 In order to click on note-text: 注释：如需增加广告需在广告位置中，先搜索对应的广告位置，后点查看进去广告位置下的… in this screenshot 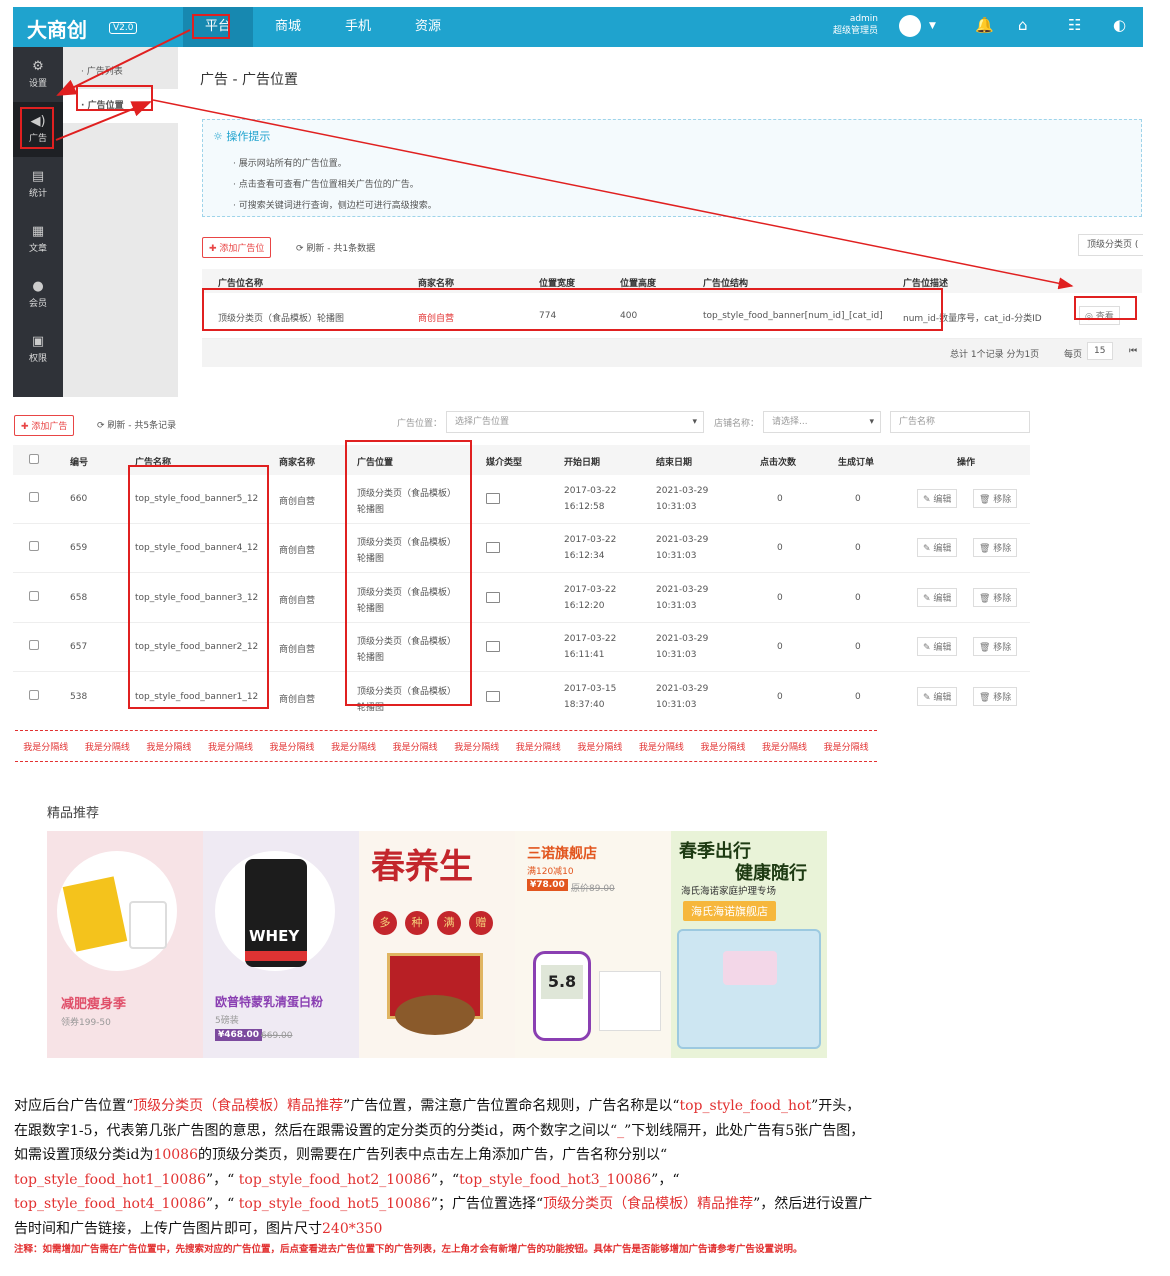, I will do `click(408, 1249)`.